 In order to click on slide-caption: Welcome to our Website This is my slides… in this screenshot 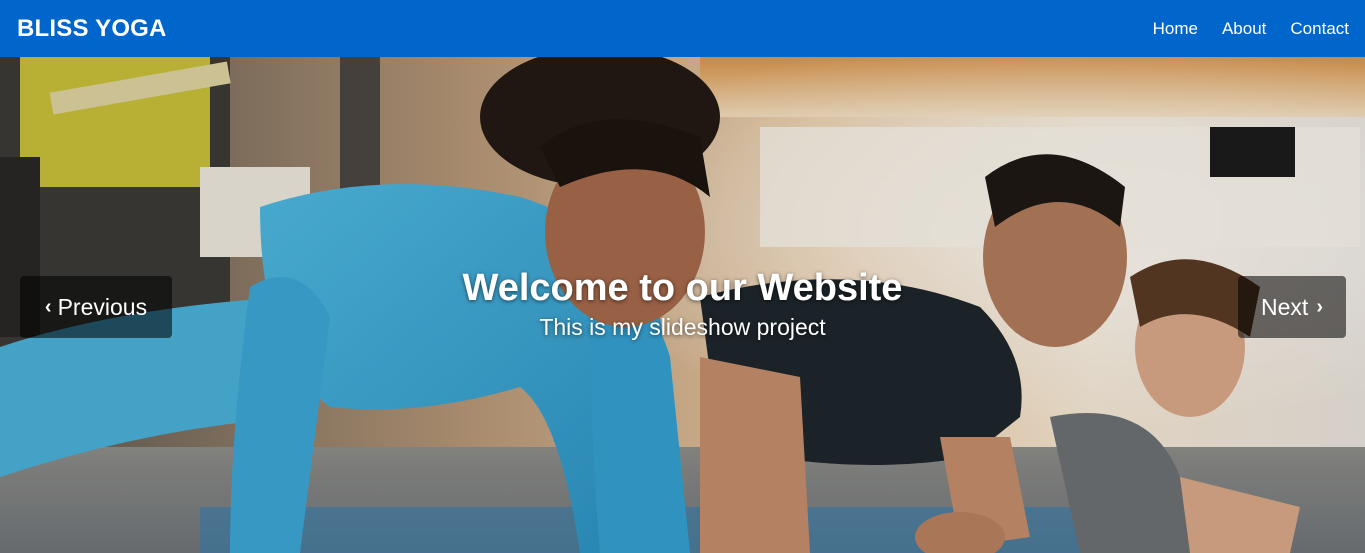, I will do `click(682, 304)`.